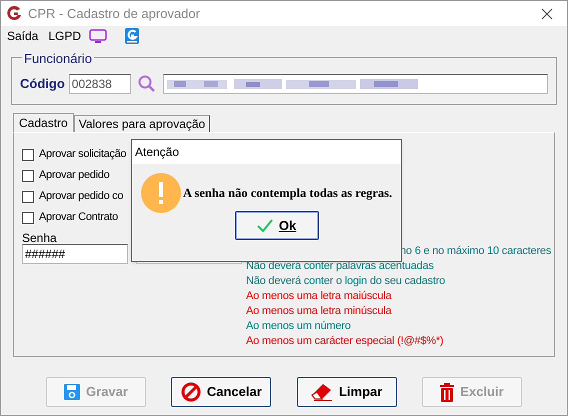 Image resolution: width=568 pixels, height=416 pixels. Describe the element at coordinates (42, 84) in the screenshot. I see `code-label: Código` at that location.